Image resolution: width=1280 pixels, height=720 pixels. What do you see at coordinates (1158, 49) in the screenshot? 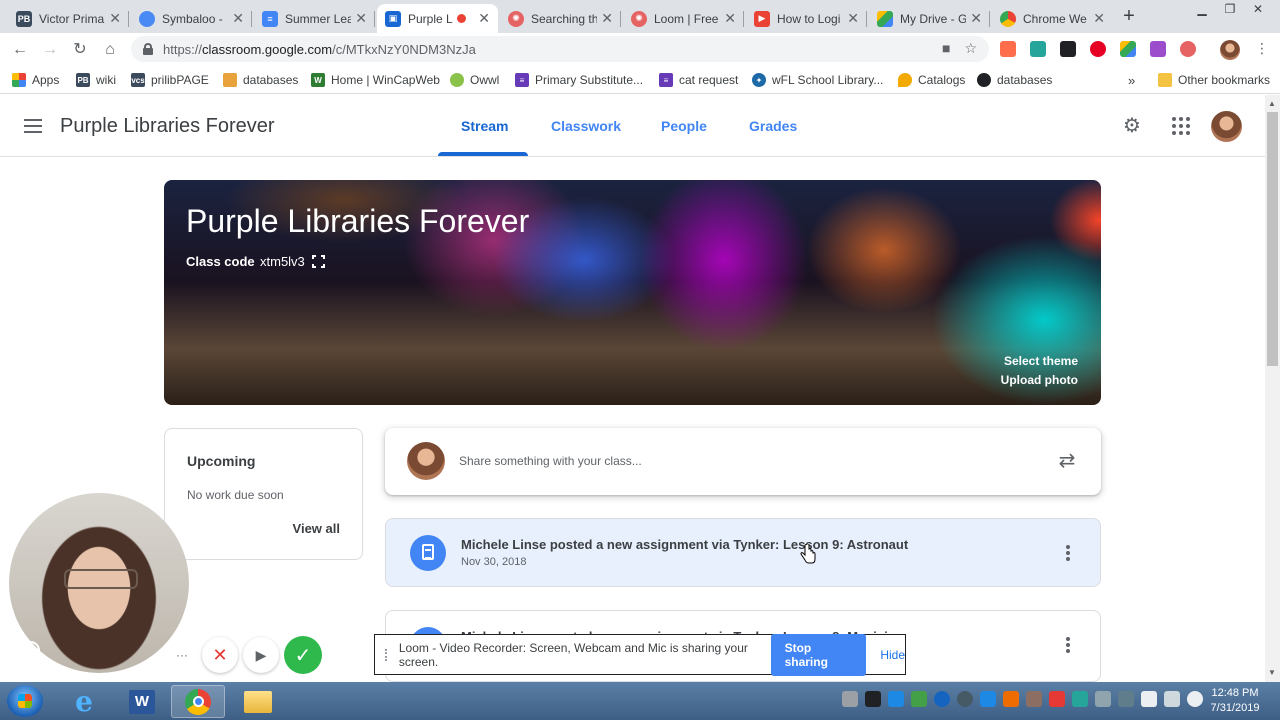
I see `extension-puzzle-icon` at bounding box center [1158, 49].